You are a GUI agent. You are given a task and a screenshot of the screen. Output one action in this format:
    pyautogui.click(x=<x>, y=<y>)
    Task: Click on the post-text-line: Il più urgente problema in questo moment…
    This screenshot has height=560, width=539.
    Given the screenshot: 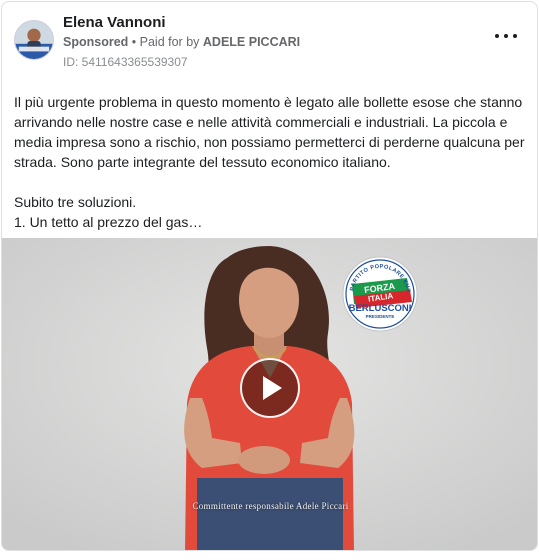 What is the action you would take?
    pyautogui.click(x=268, y=102)
    